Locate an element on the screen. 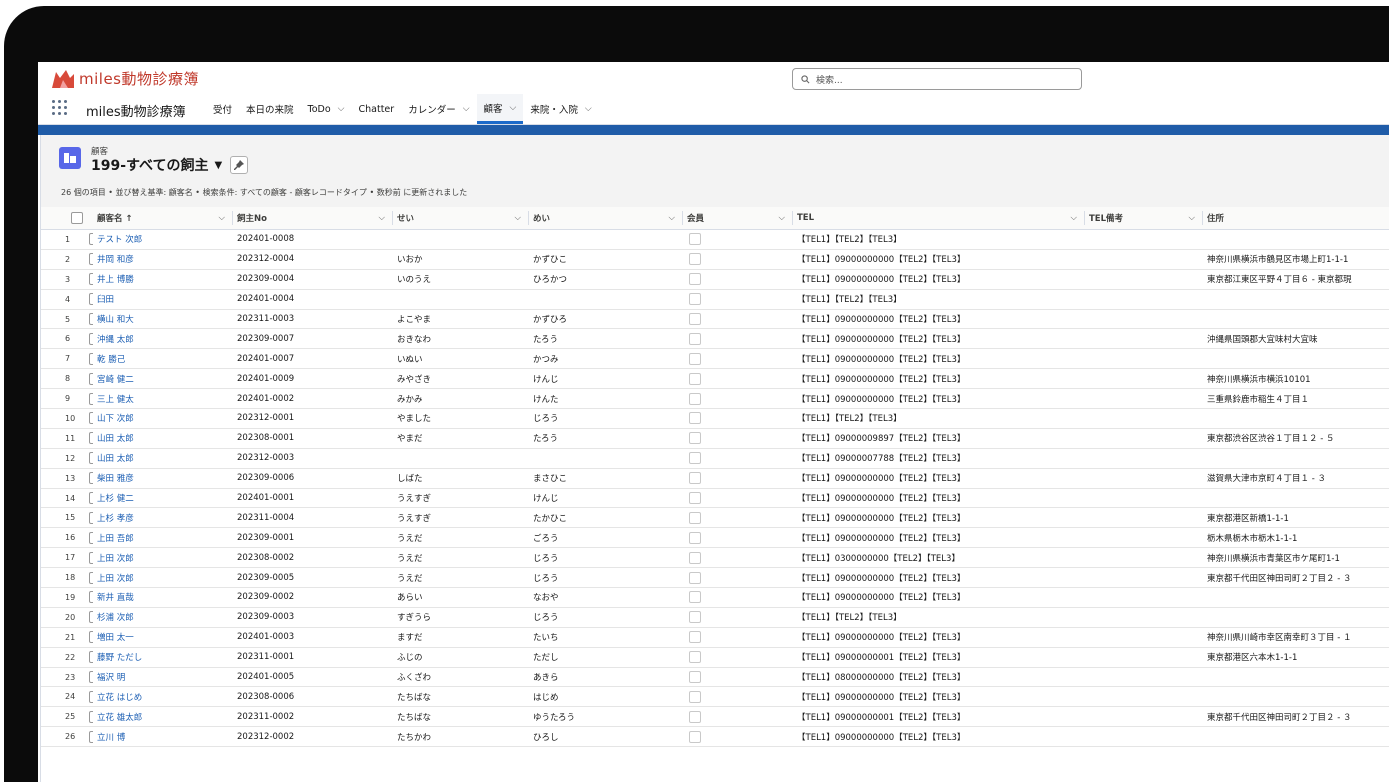  nav-tab-1: 本日の来院 is located at coordinates (270, 109).